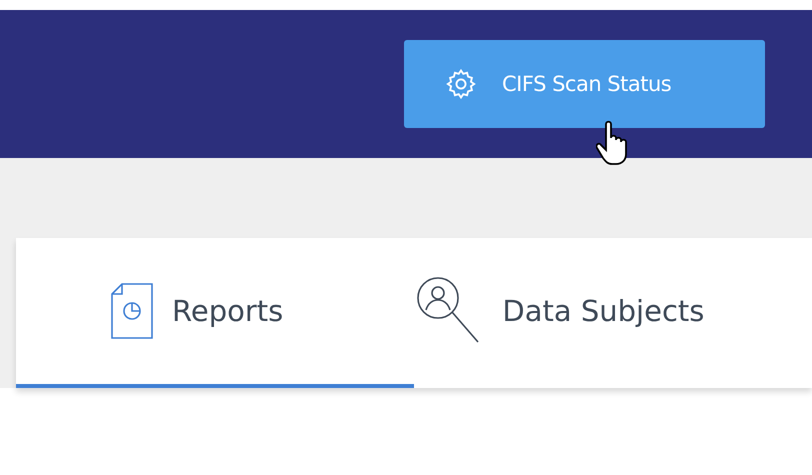  What do you see at coordinates (228, 311) in the screenshot?
I see `tab-label: Reports` at bounding box center [228, 311].